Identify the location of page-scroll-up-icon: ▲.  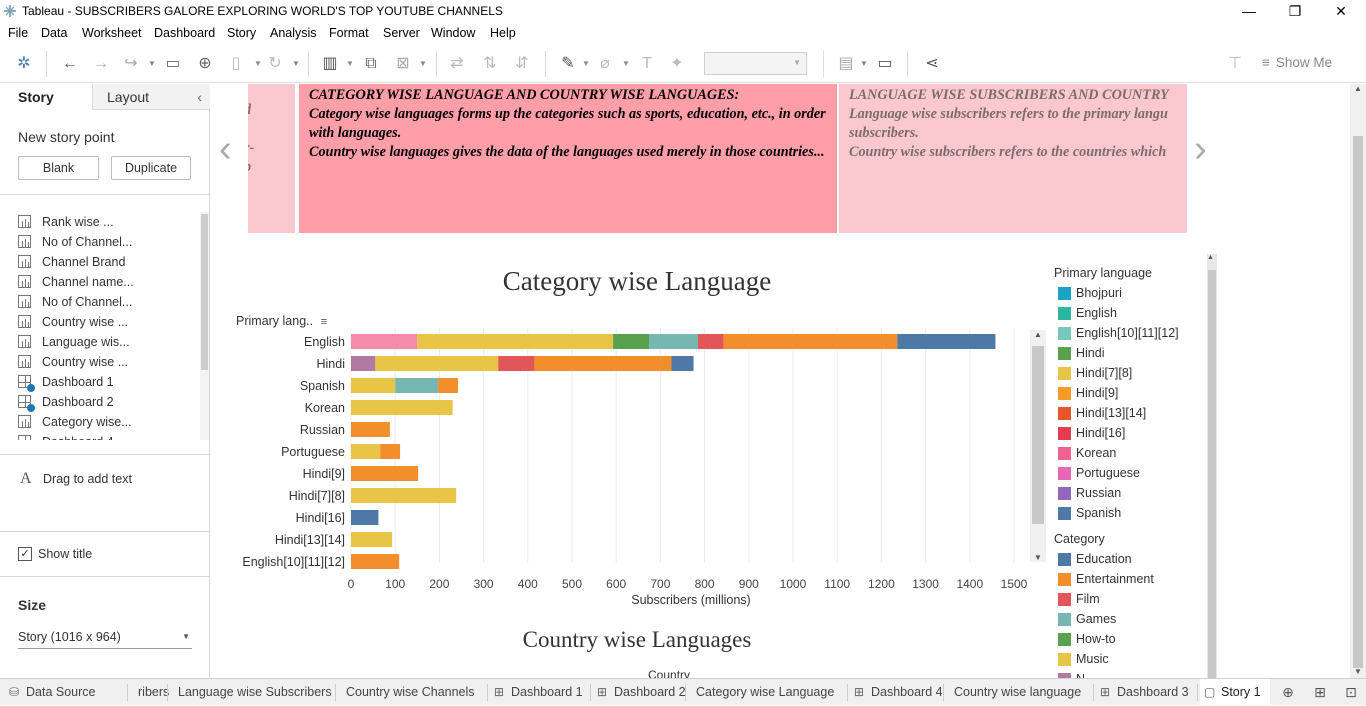
(1358, 88).